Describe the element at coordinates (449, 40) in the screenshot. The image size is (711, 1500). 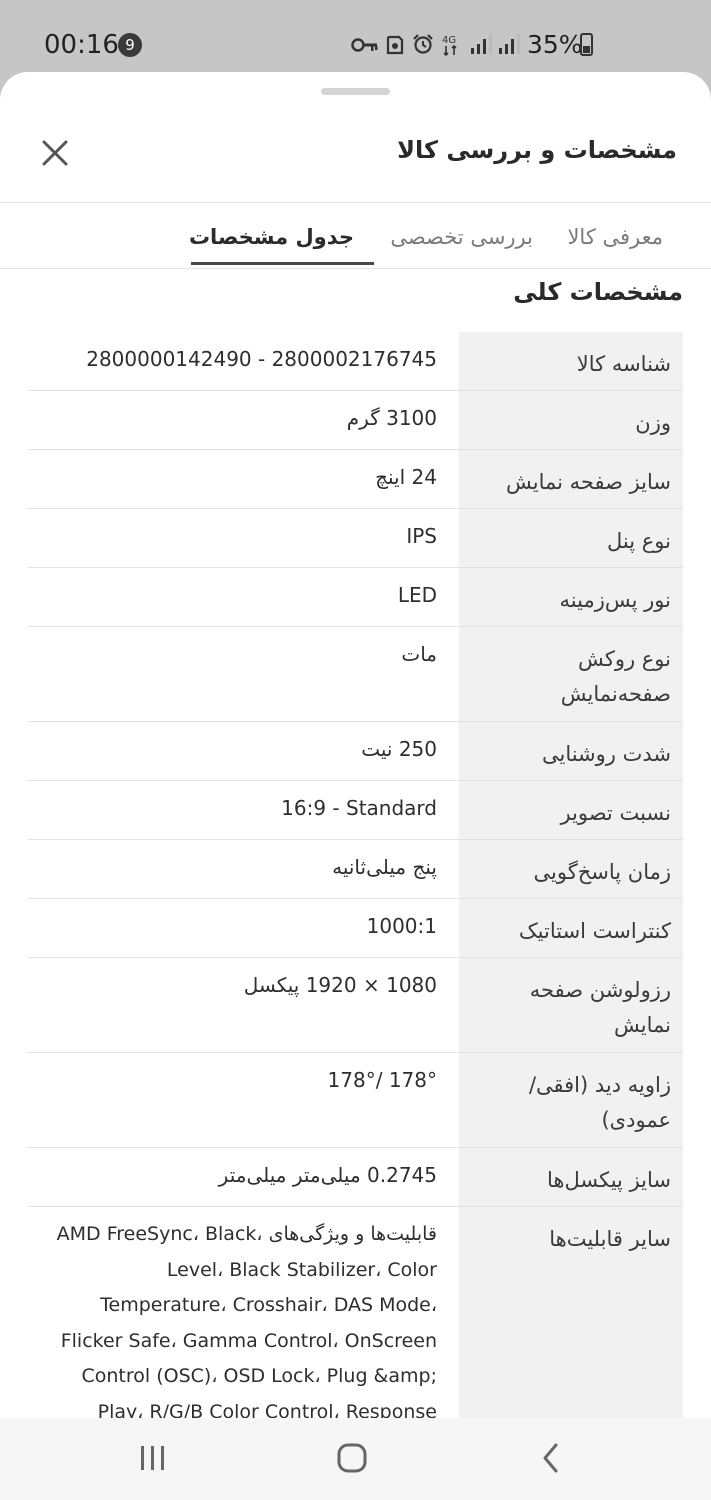
I see `svg-text: 4G` at that location.